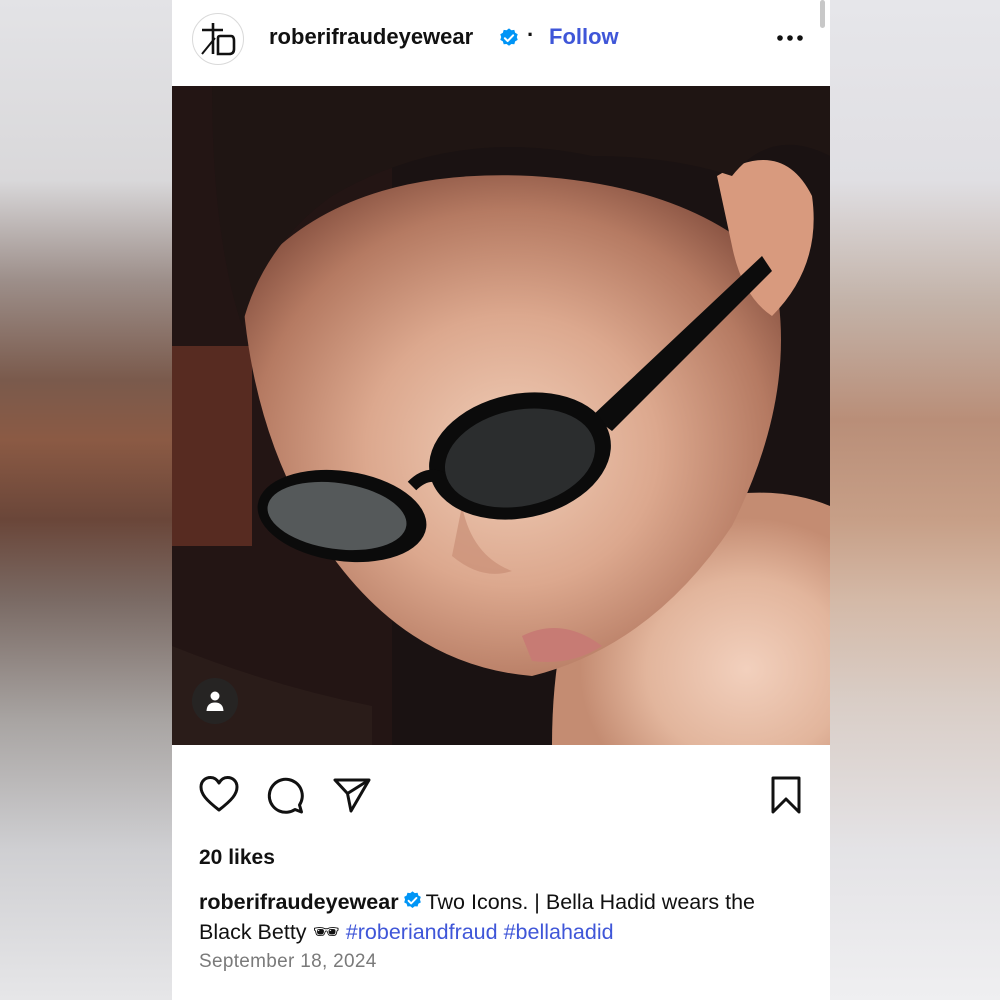 This screenshot has width=1000, height=1000. I want to click on avatar, so click(218, 39).